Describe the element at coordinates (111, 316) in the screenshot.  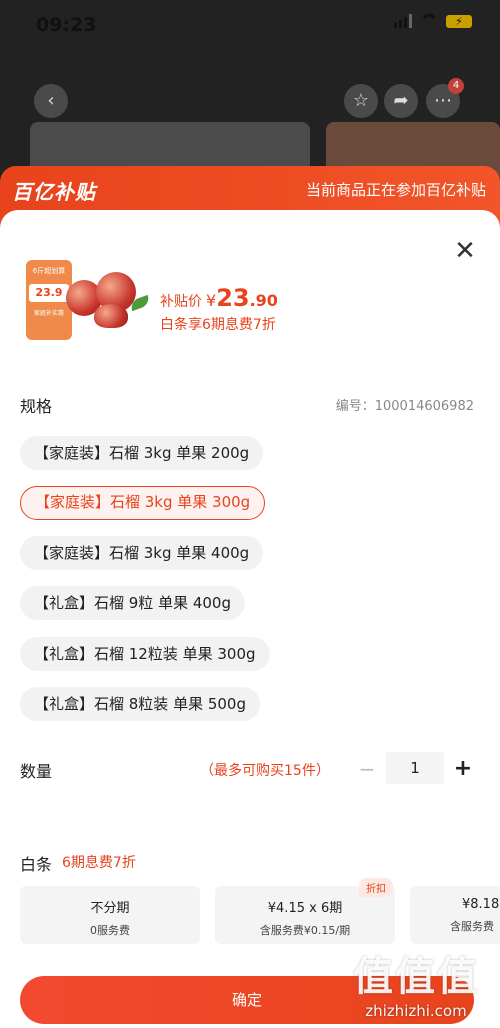
I see `pomegranate-half-image` at that location.